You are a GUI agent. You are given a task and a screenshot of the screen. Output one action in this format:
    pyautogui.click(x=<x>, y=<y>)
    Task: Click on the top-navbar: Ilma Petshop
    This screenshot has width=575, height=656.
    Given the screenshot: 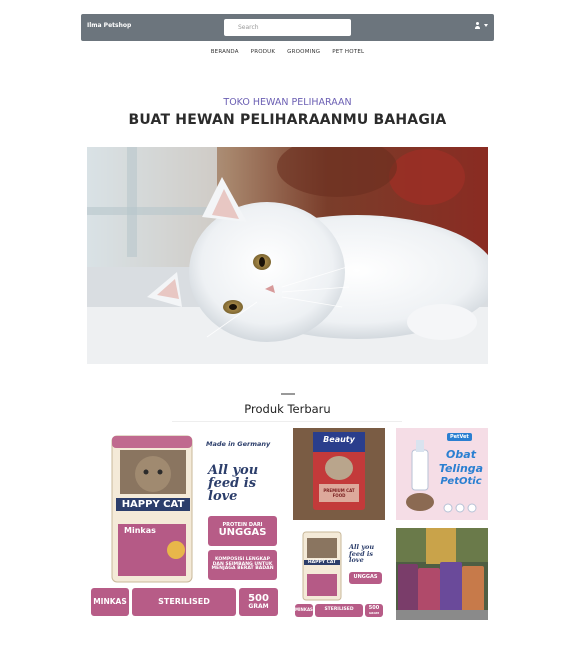 What is the action you would take?
    pyautogui.click(x=287, y=27)
    